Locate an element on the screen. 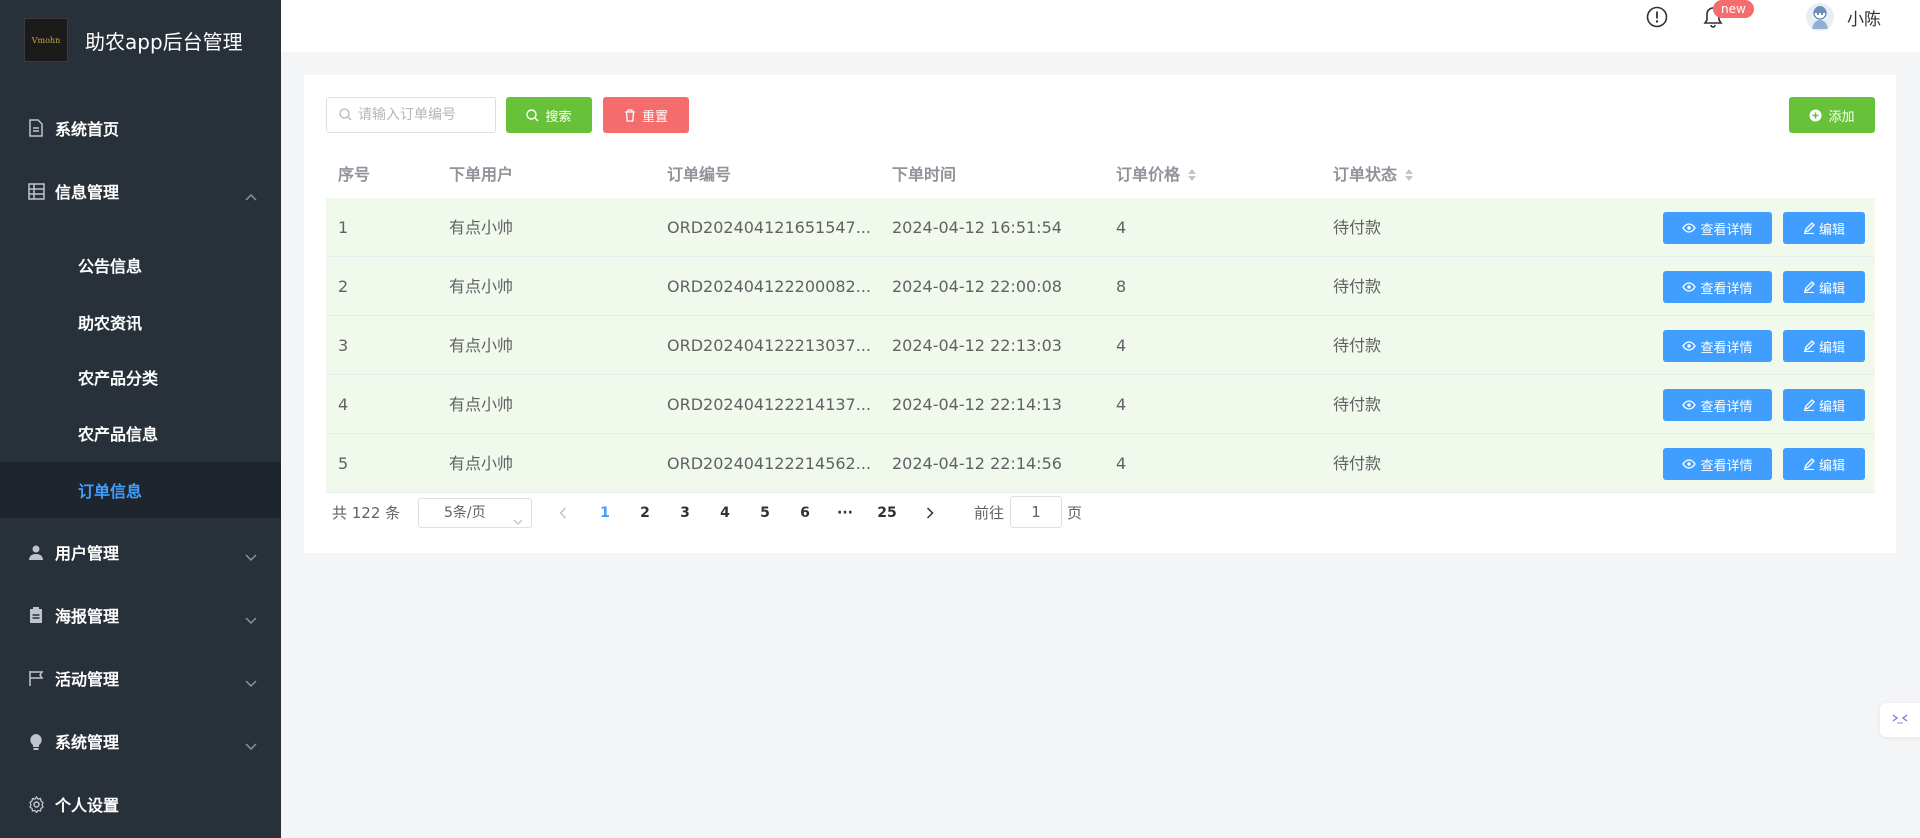  cell-index: 3 is located at coordinates (343, 345).